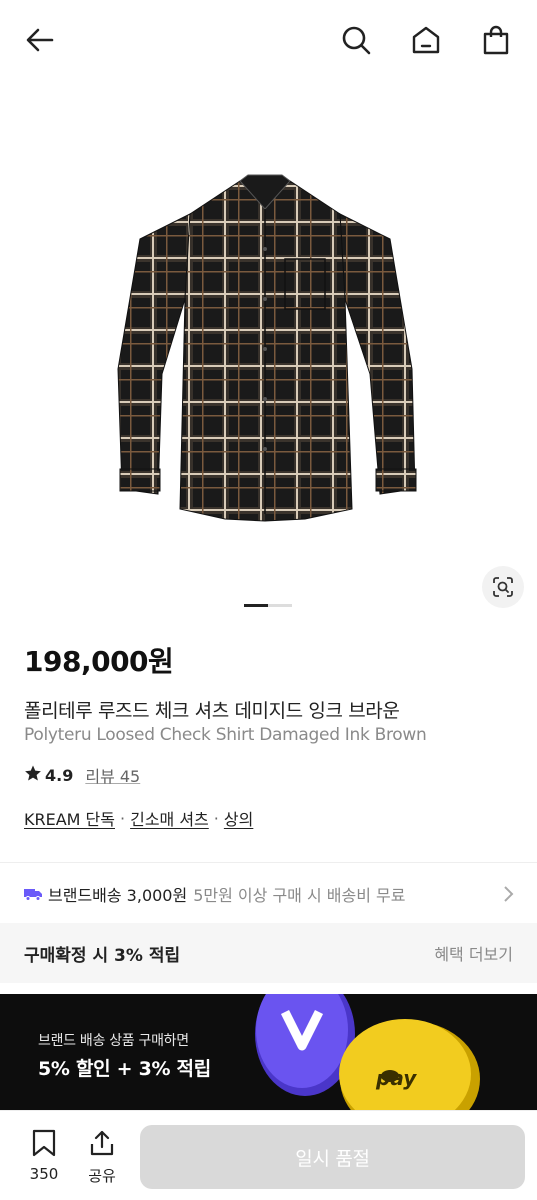  What do you see at coordinates (356, 40) in the screenshot?
I see `search-icon` at bounding box center [356, 40].